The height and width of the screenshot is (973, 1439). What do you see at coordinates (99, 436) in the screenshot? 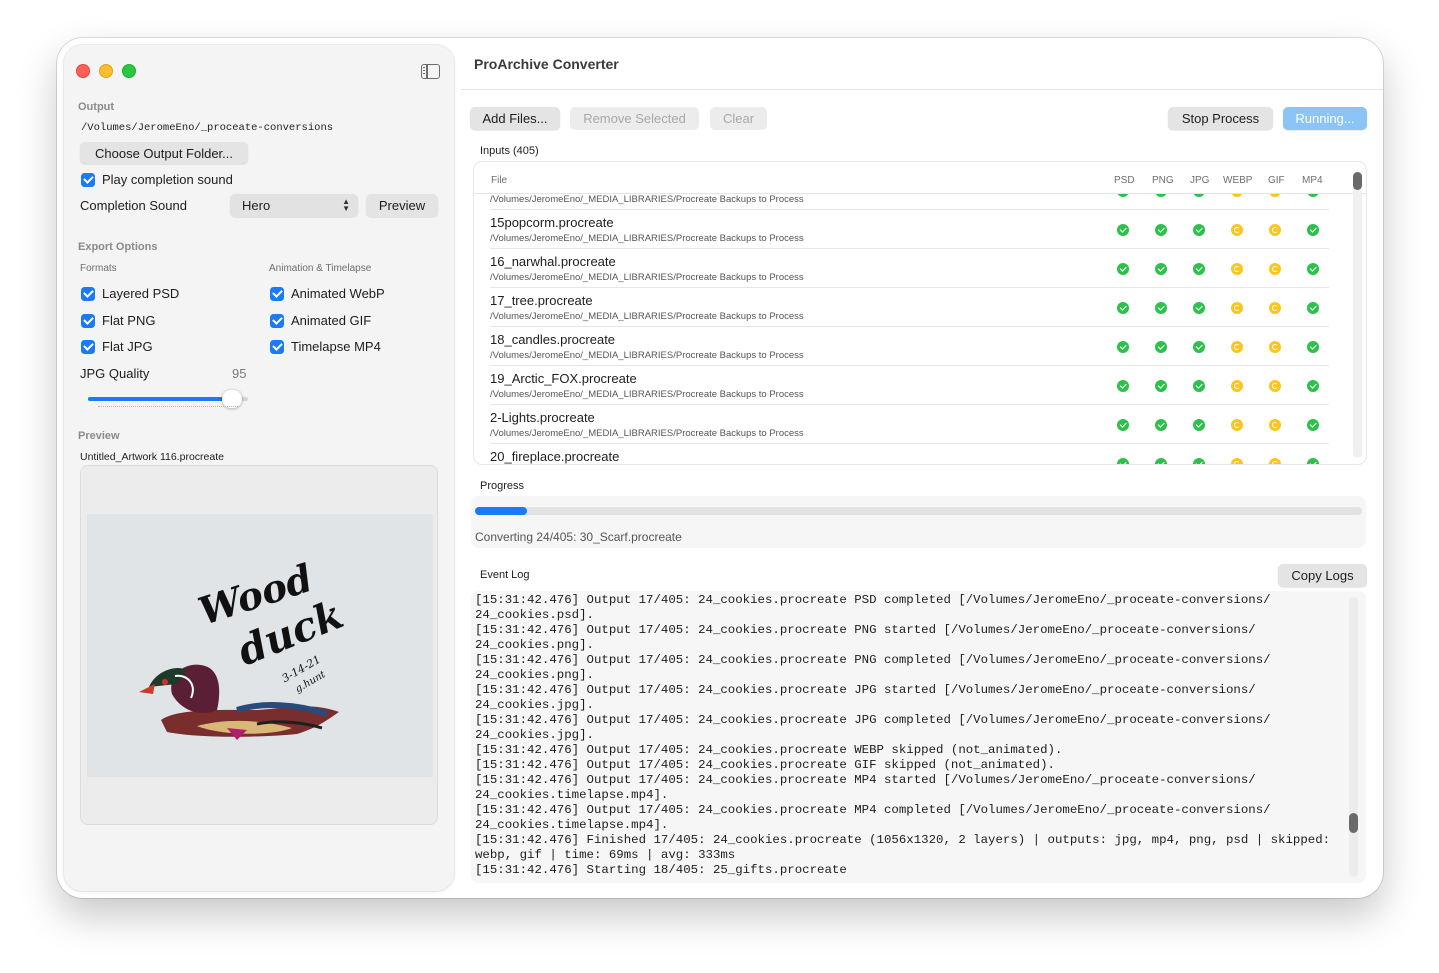
I see `preview-section-title: Preview` at bounding box center [99, 436].